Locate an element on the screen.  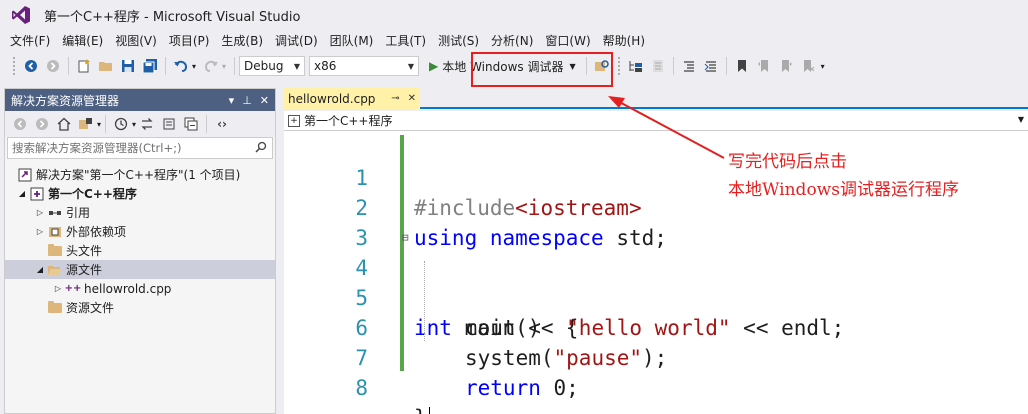
annotation-text: 写完代码后点击 本地Windows调试器运行程序 is located at coordinates (843, 176).